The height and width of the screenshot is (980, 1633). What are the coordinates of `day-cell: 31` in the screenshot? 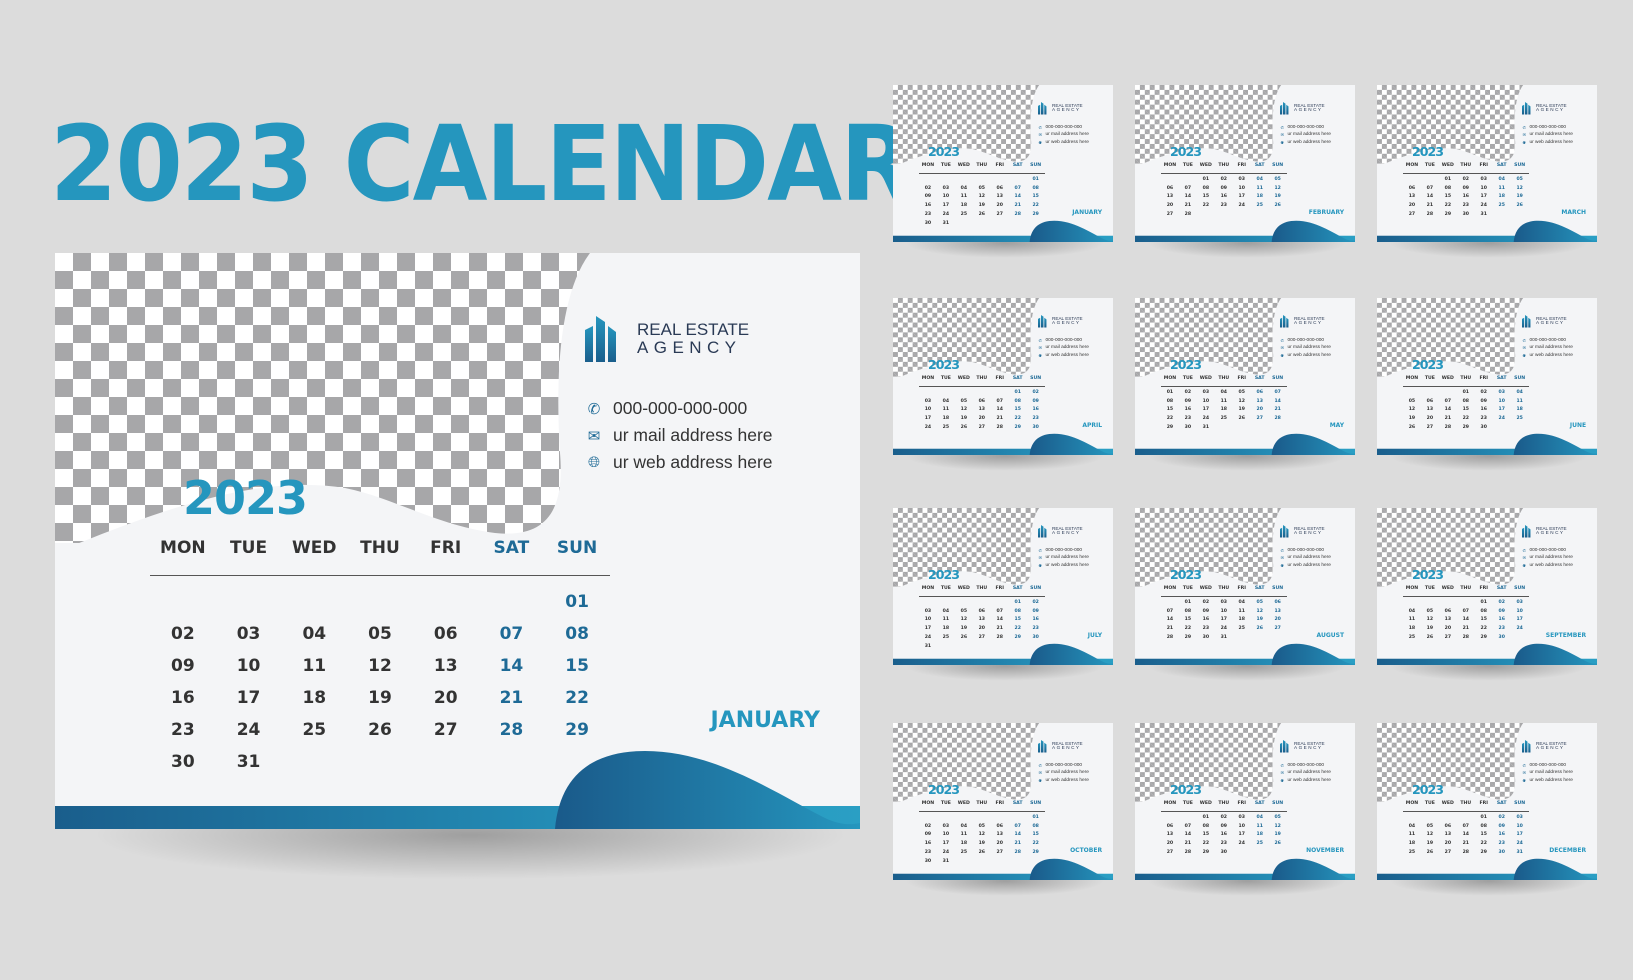 It's located at (1224, 638).